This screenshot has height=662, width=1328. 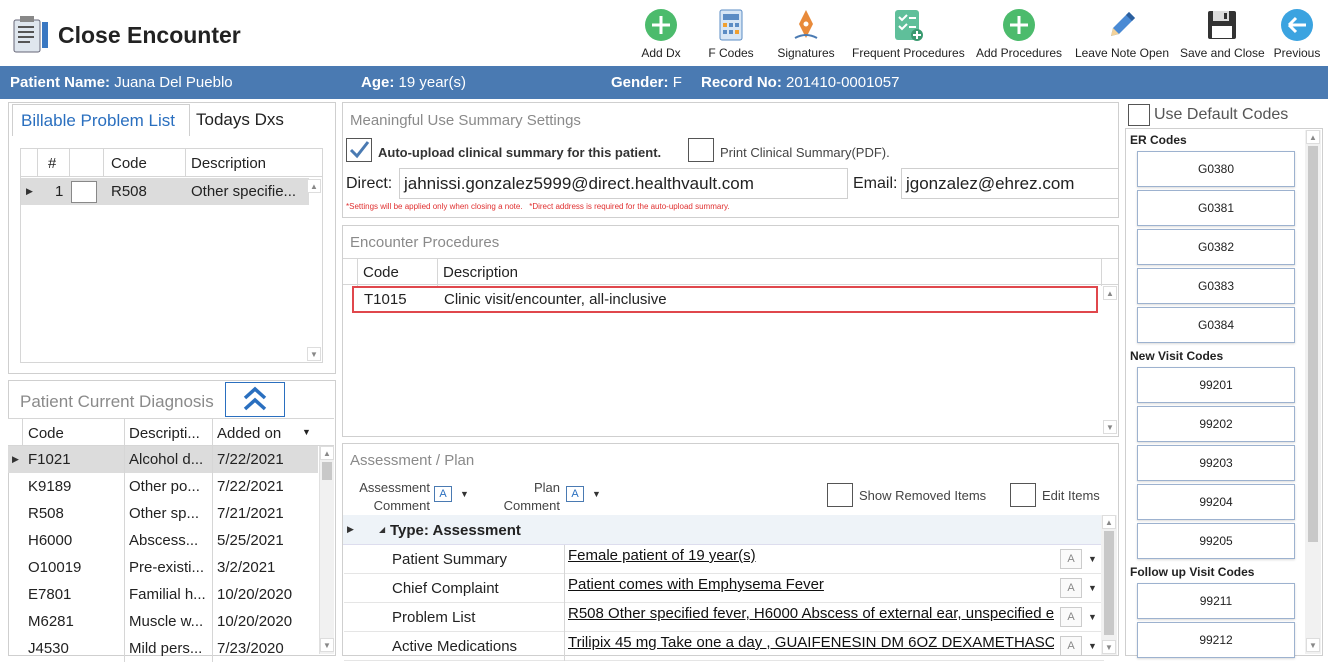 I want to click on problem-list-header: # Code Description, so click(x=171, y=163).